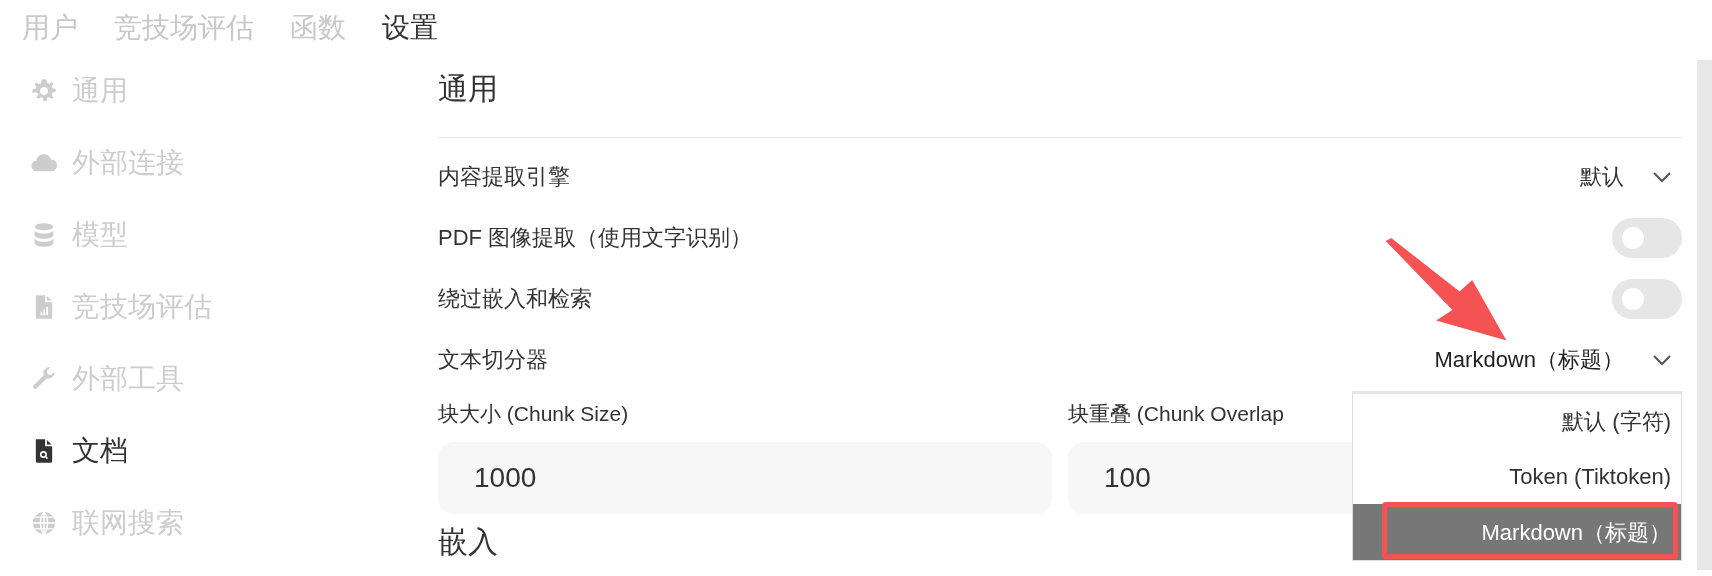 The width and height of the screenshot is (1712, 576). What do you see at coordinates (504, 177) in the screenshot?
I see `setting-label: 内容提取引擎` at bounding box center [504, 177].